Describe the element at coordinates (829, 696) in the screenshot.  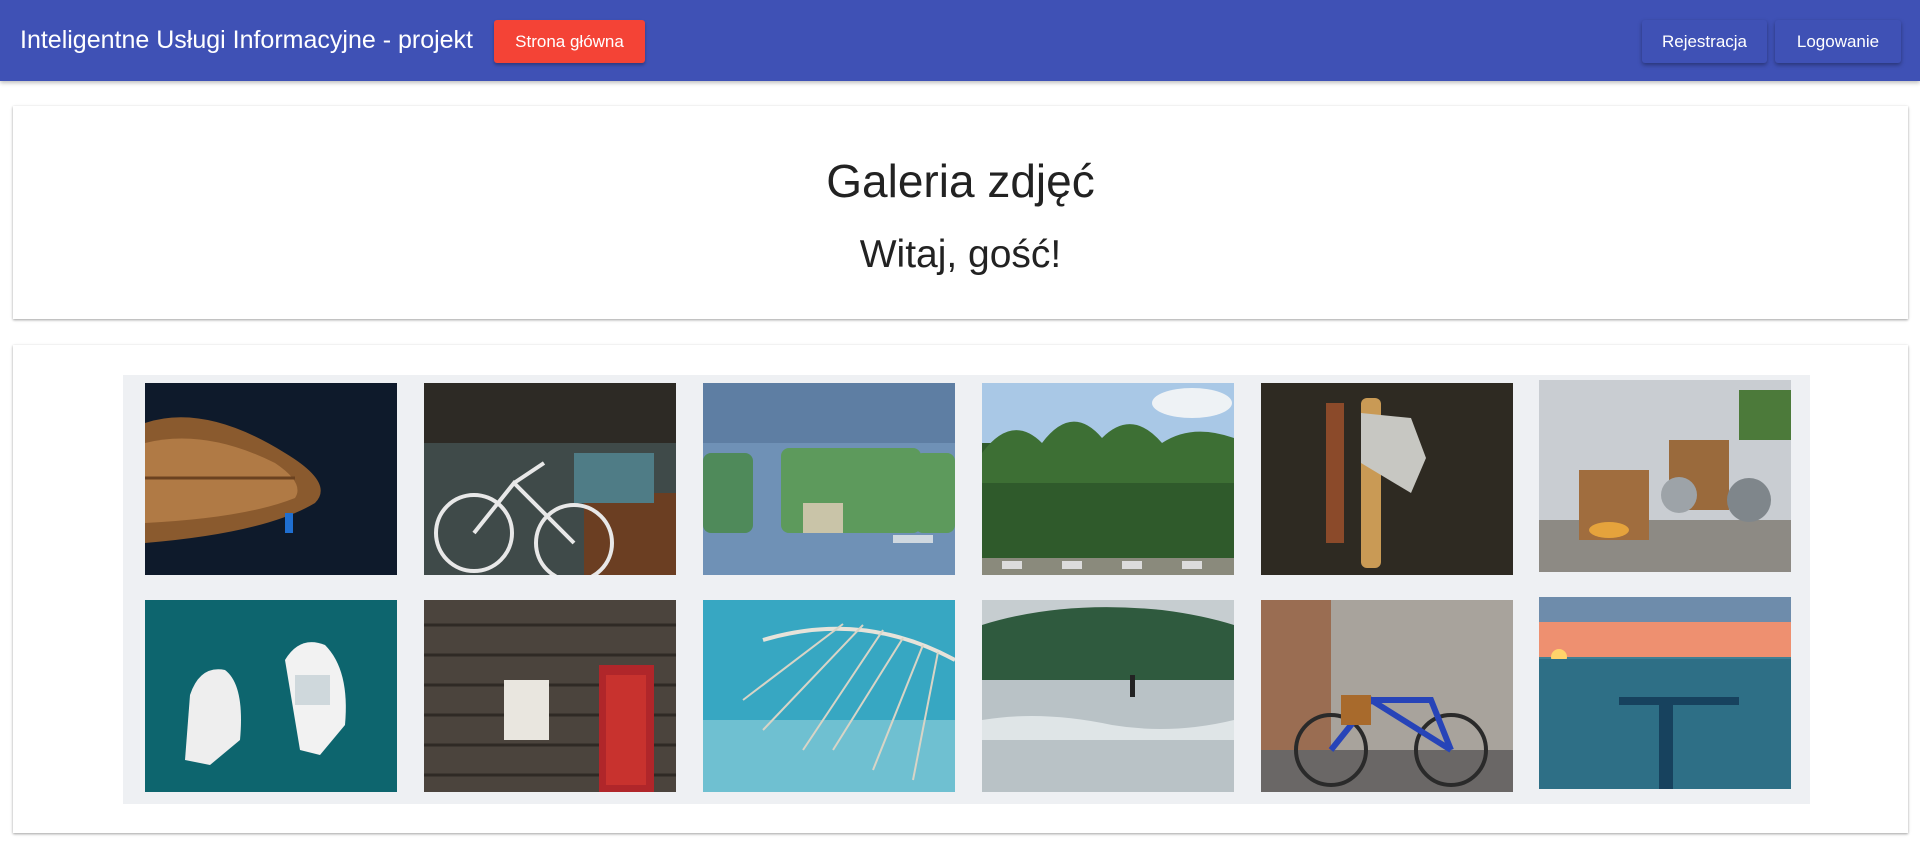
I see `palm-leaf-photo` at that location.